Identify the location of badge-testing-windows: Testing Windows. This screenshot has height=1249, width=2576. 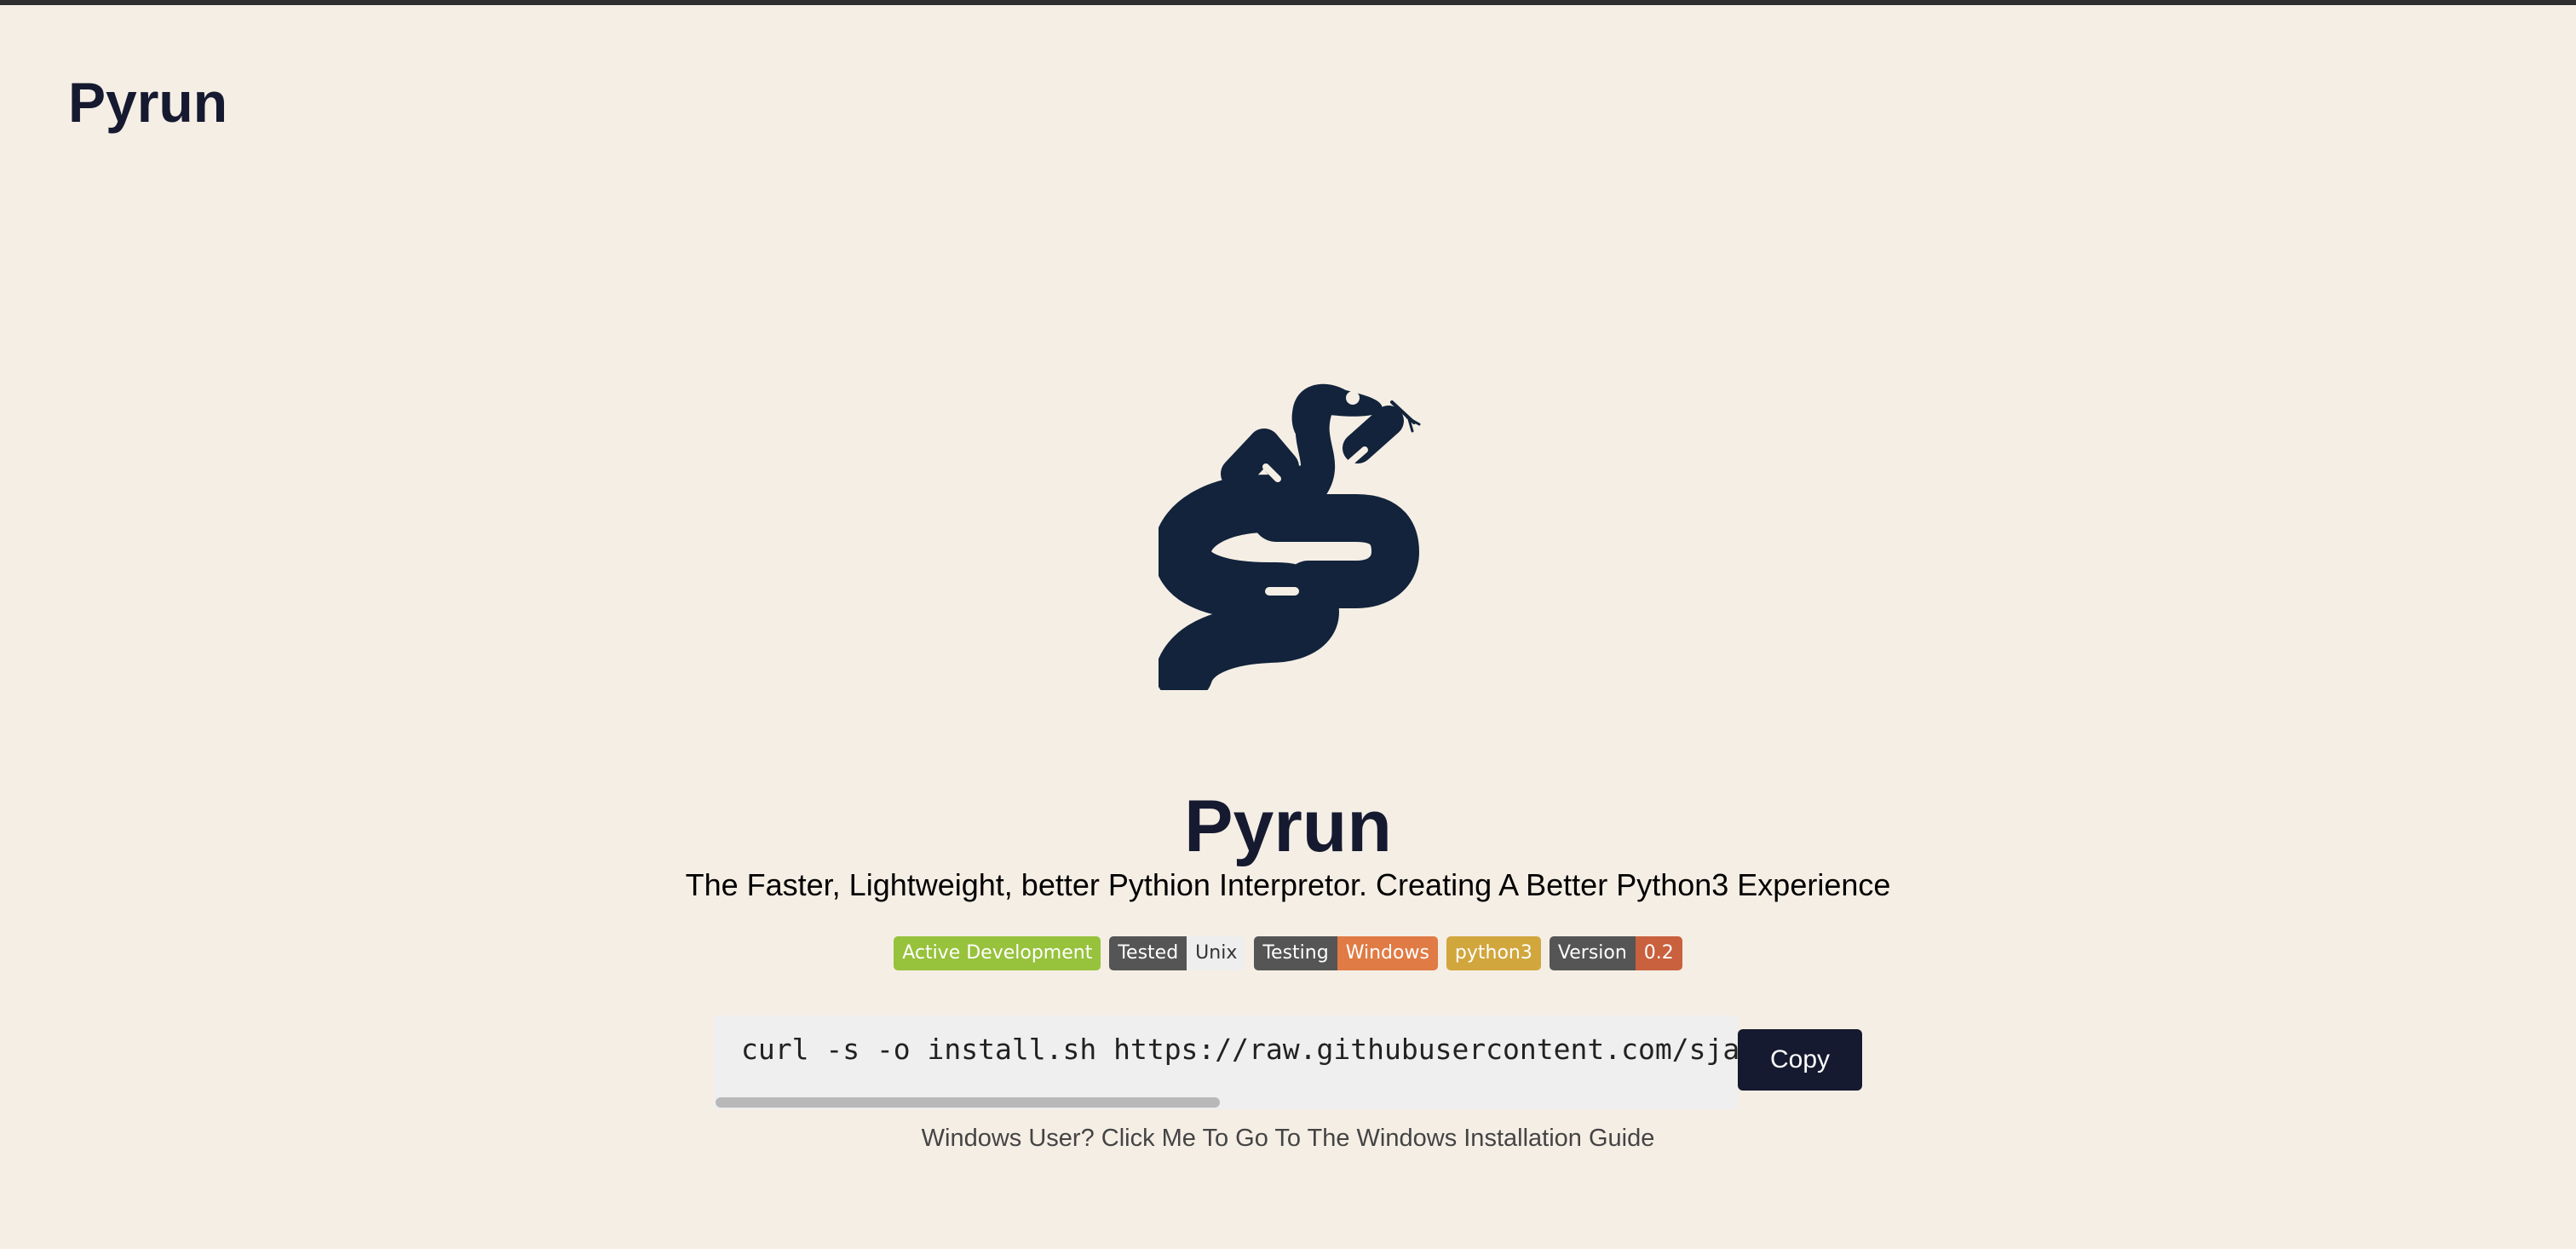
(1346, 953).